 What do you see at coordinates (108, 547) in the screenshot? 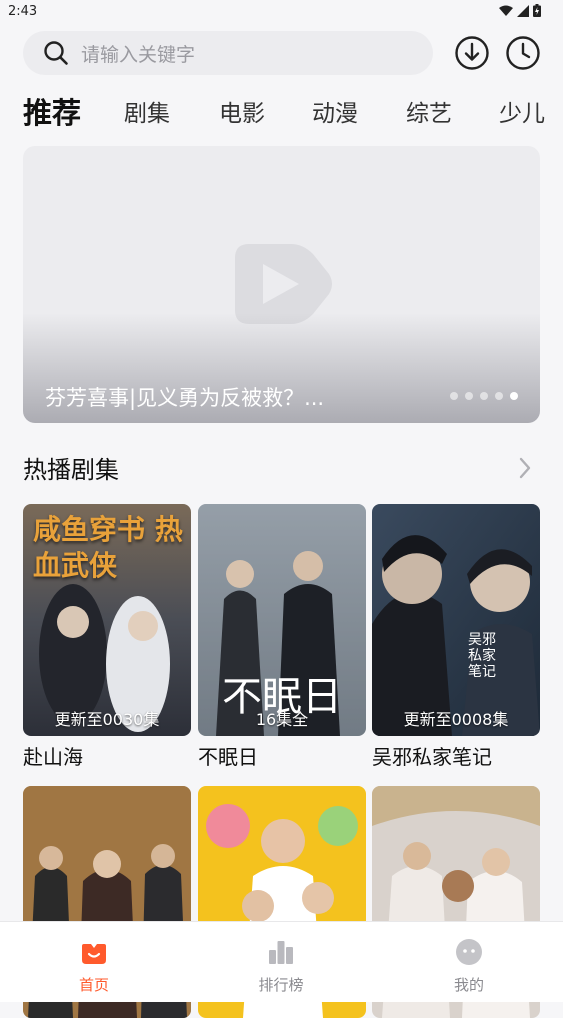
I see `poster-art-text: 咸鱼穿书 热血武侠` at bounding box center [108, 547].